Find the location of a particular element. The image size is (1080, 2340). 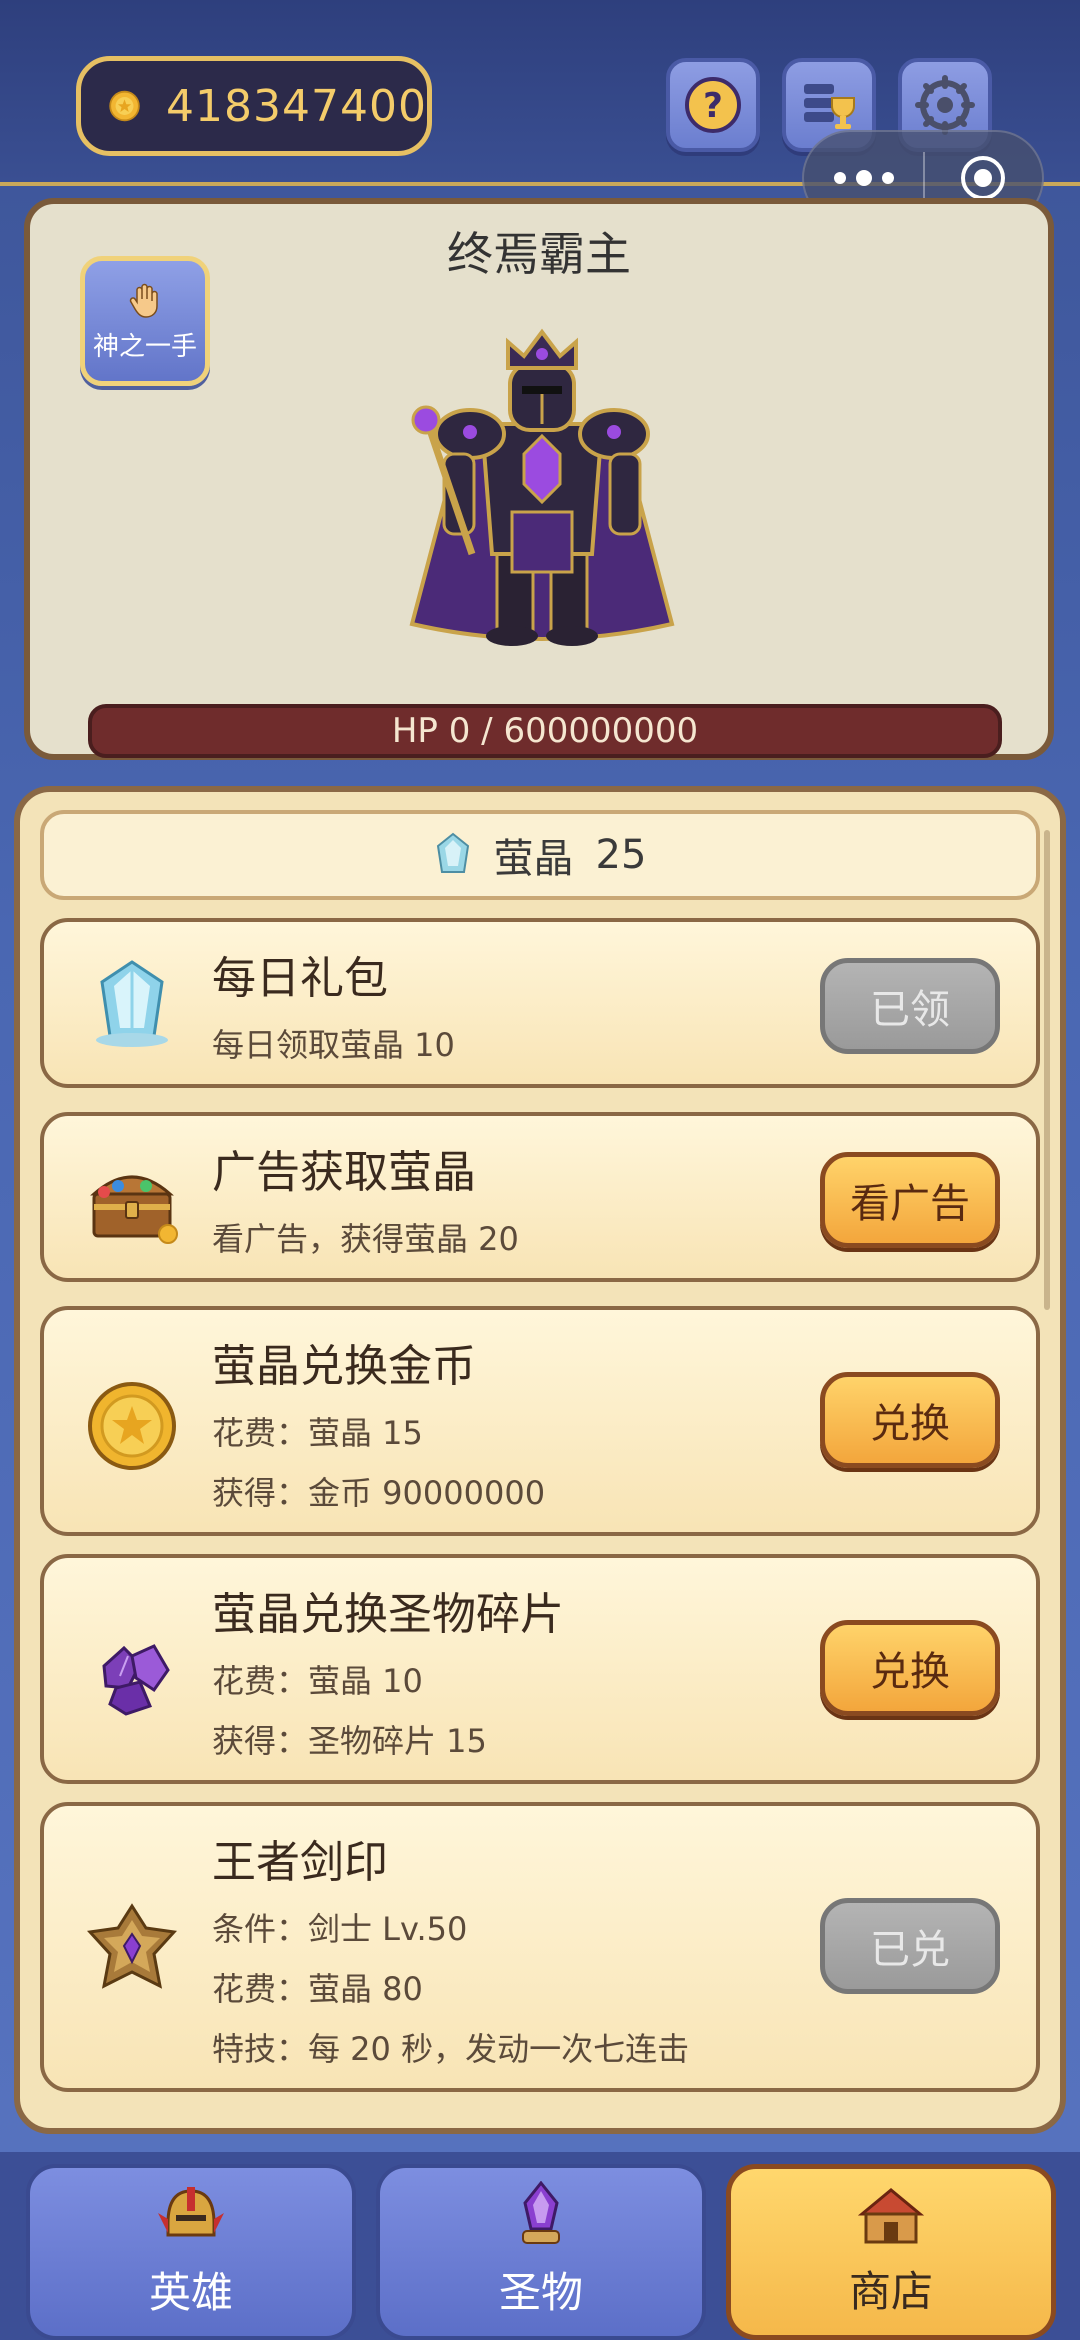

boss-knight-image is located at coordinates (542, 487).